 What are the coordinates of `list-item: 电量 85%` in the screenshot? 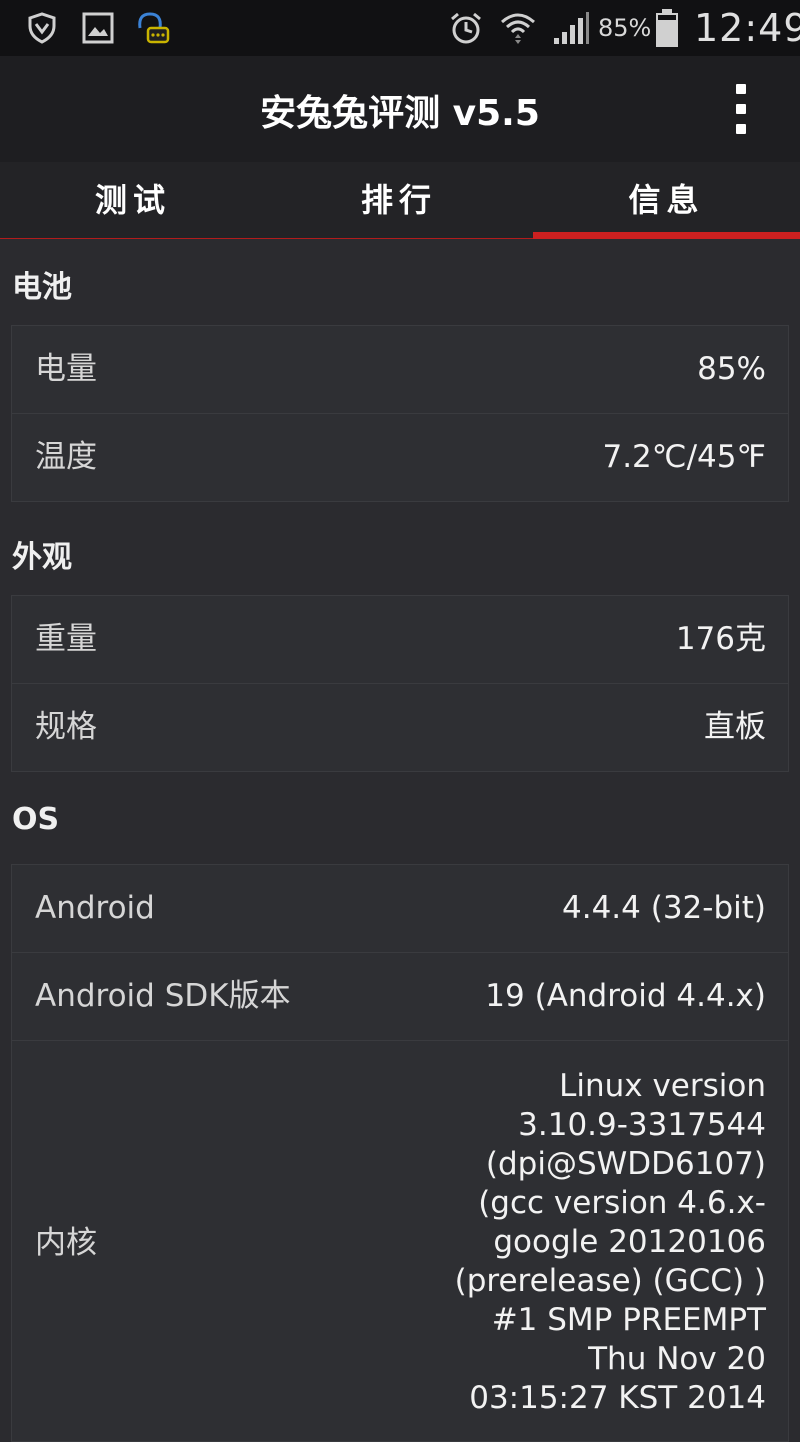 It's located at (400, 370).